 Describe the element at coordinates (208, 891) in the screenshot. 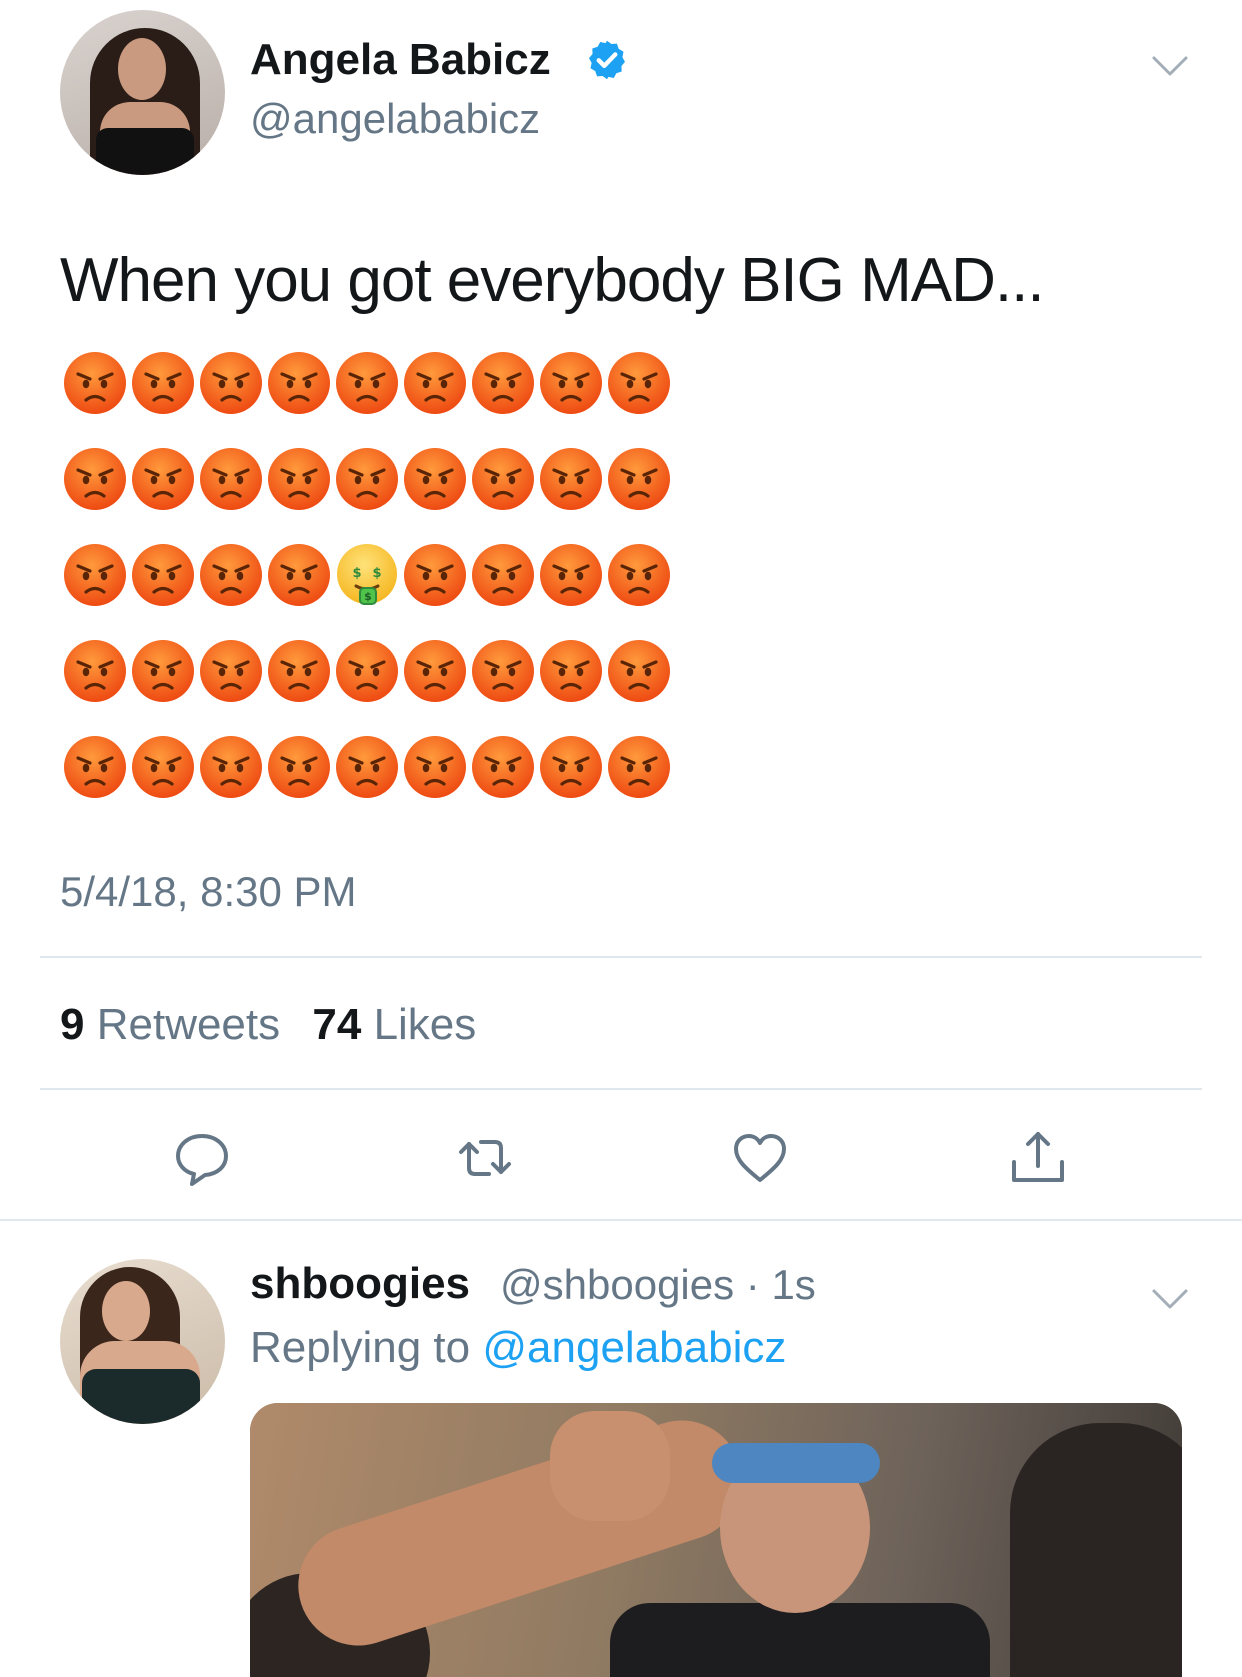

I see `tweet-timestamp: 5/4/18, 8:30 PM` at that location.